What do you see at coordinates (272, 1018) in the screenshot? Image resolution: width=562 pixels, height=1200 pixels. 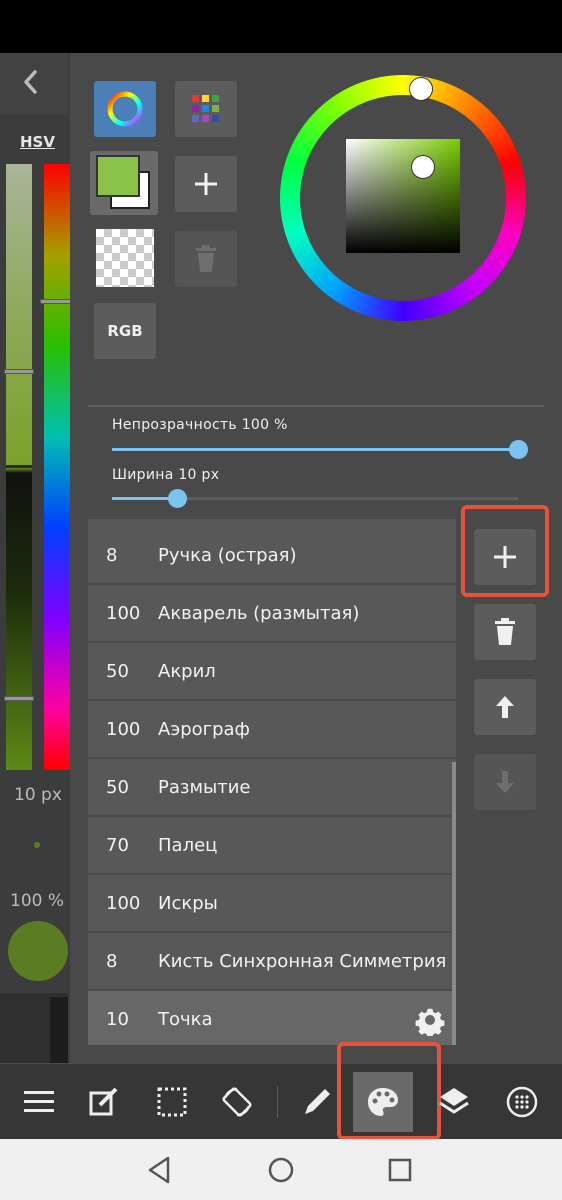 I see `brush-row: 10 Точка` at bounding box center [272, 1018].